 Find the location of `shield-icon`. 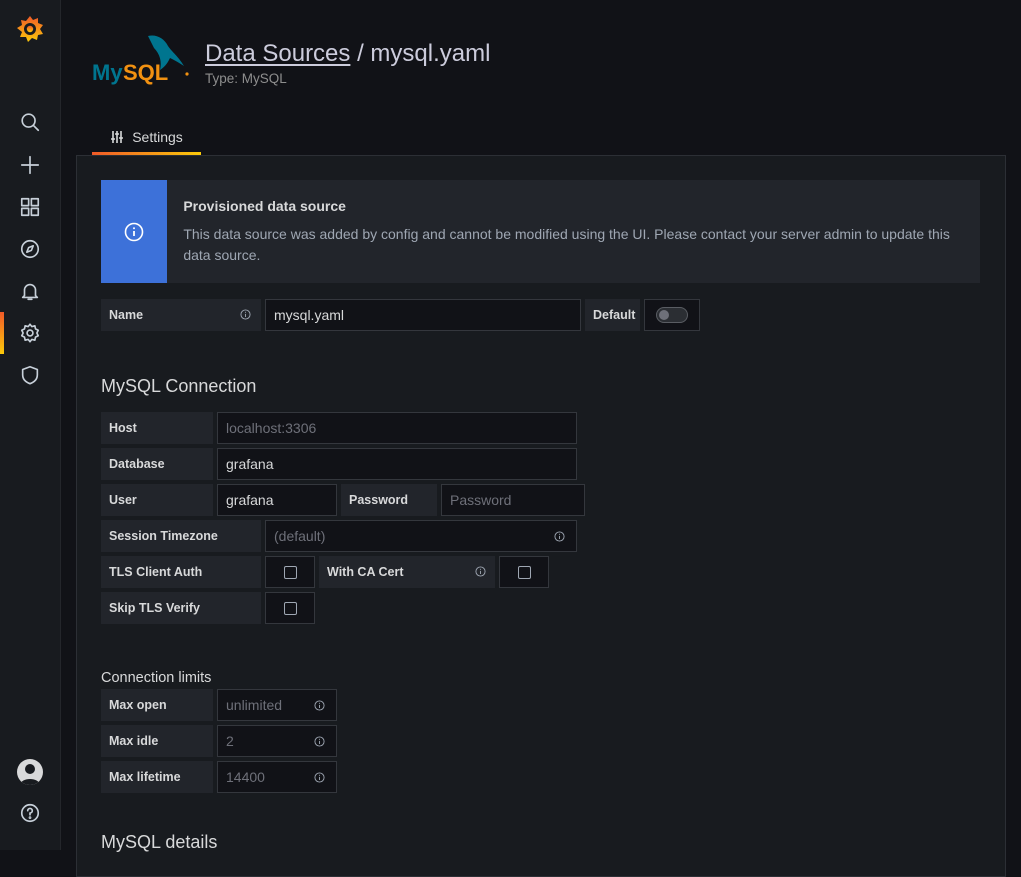

shield-icon is located at coordinates (30, 375).